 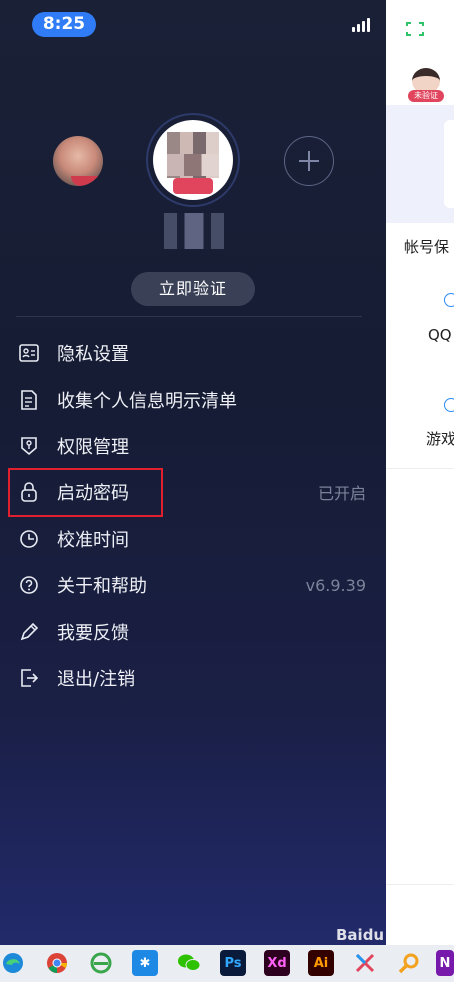 What do you see at coordinates (29, 446) in the screenshot?
I see `shield-key-icon` at bounding box center [29, 446].